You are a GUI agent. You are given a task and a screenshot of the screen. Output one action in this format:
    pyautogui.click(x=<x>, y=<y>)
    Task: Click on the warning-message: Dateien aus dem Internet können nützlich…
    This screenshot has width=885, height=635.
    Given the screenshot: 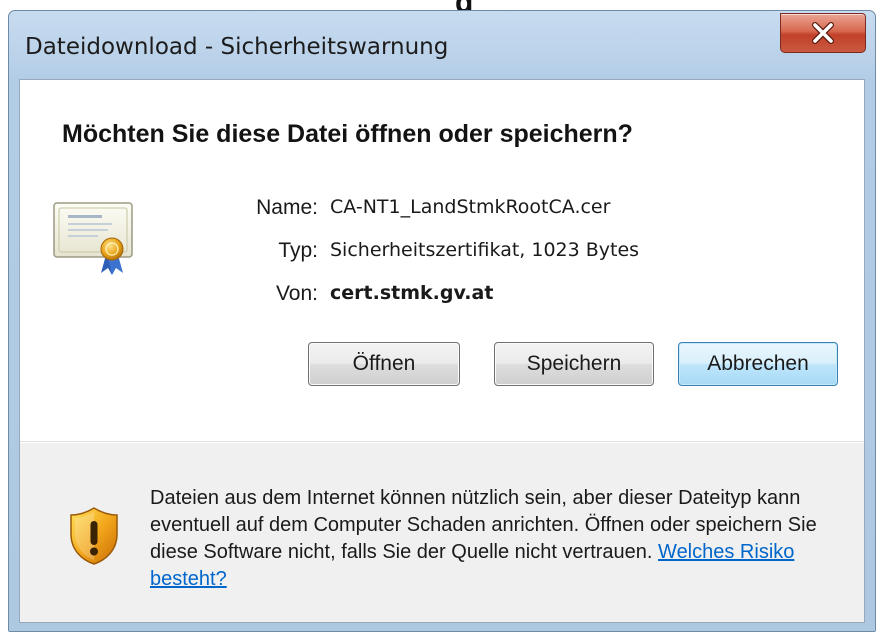 What is the action you would take?
    pyautogui.click(x=500, y=539)
    